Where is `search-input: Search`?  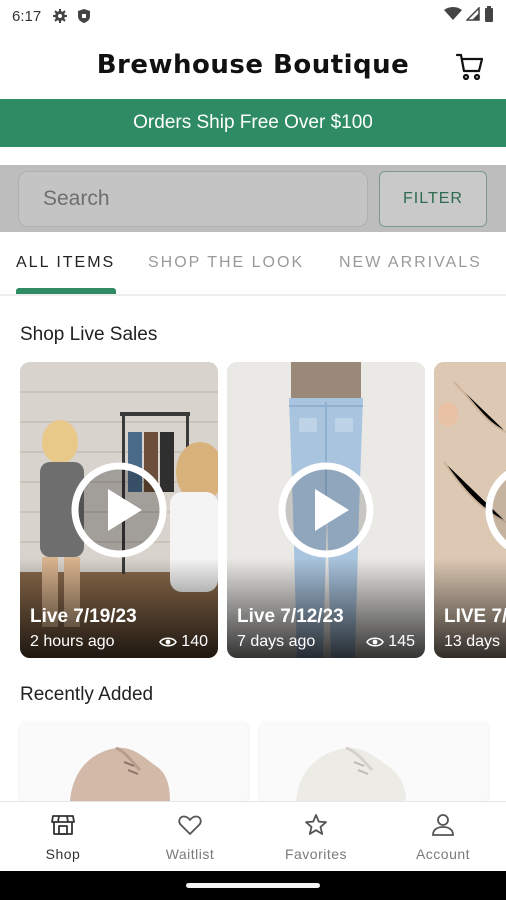 search-input: Search is located at coordinates (193, 199).